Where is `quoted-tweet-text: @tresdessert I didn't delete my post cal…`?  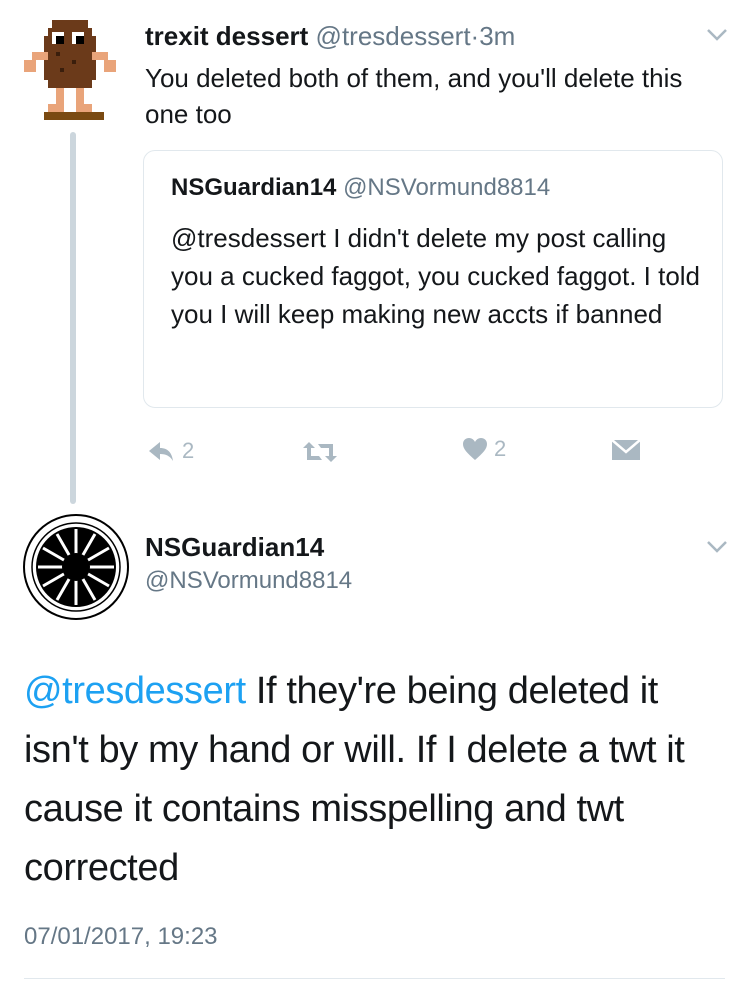
quoted-tweet-text: @tresdessert I didn't delete my post cal… is located at coordinates (436, 276).